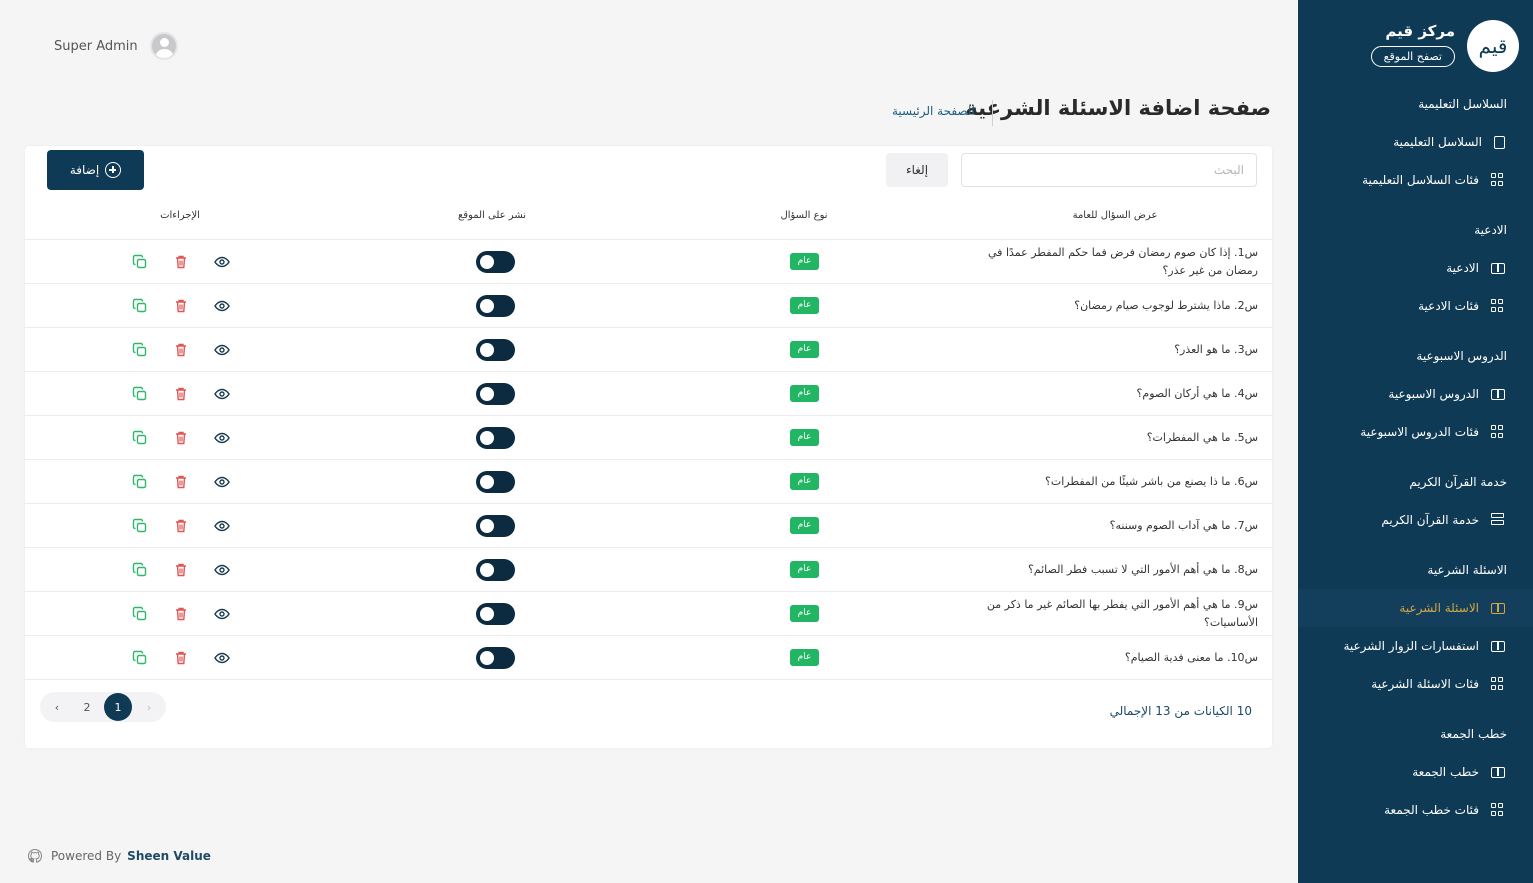  Describe the element at coordinates (648, 438) in the screenshot. I see `table-row: س5. ما هي المفطرات؟ عام` at that location.